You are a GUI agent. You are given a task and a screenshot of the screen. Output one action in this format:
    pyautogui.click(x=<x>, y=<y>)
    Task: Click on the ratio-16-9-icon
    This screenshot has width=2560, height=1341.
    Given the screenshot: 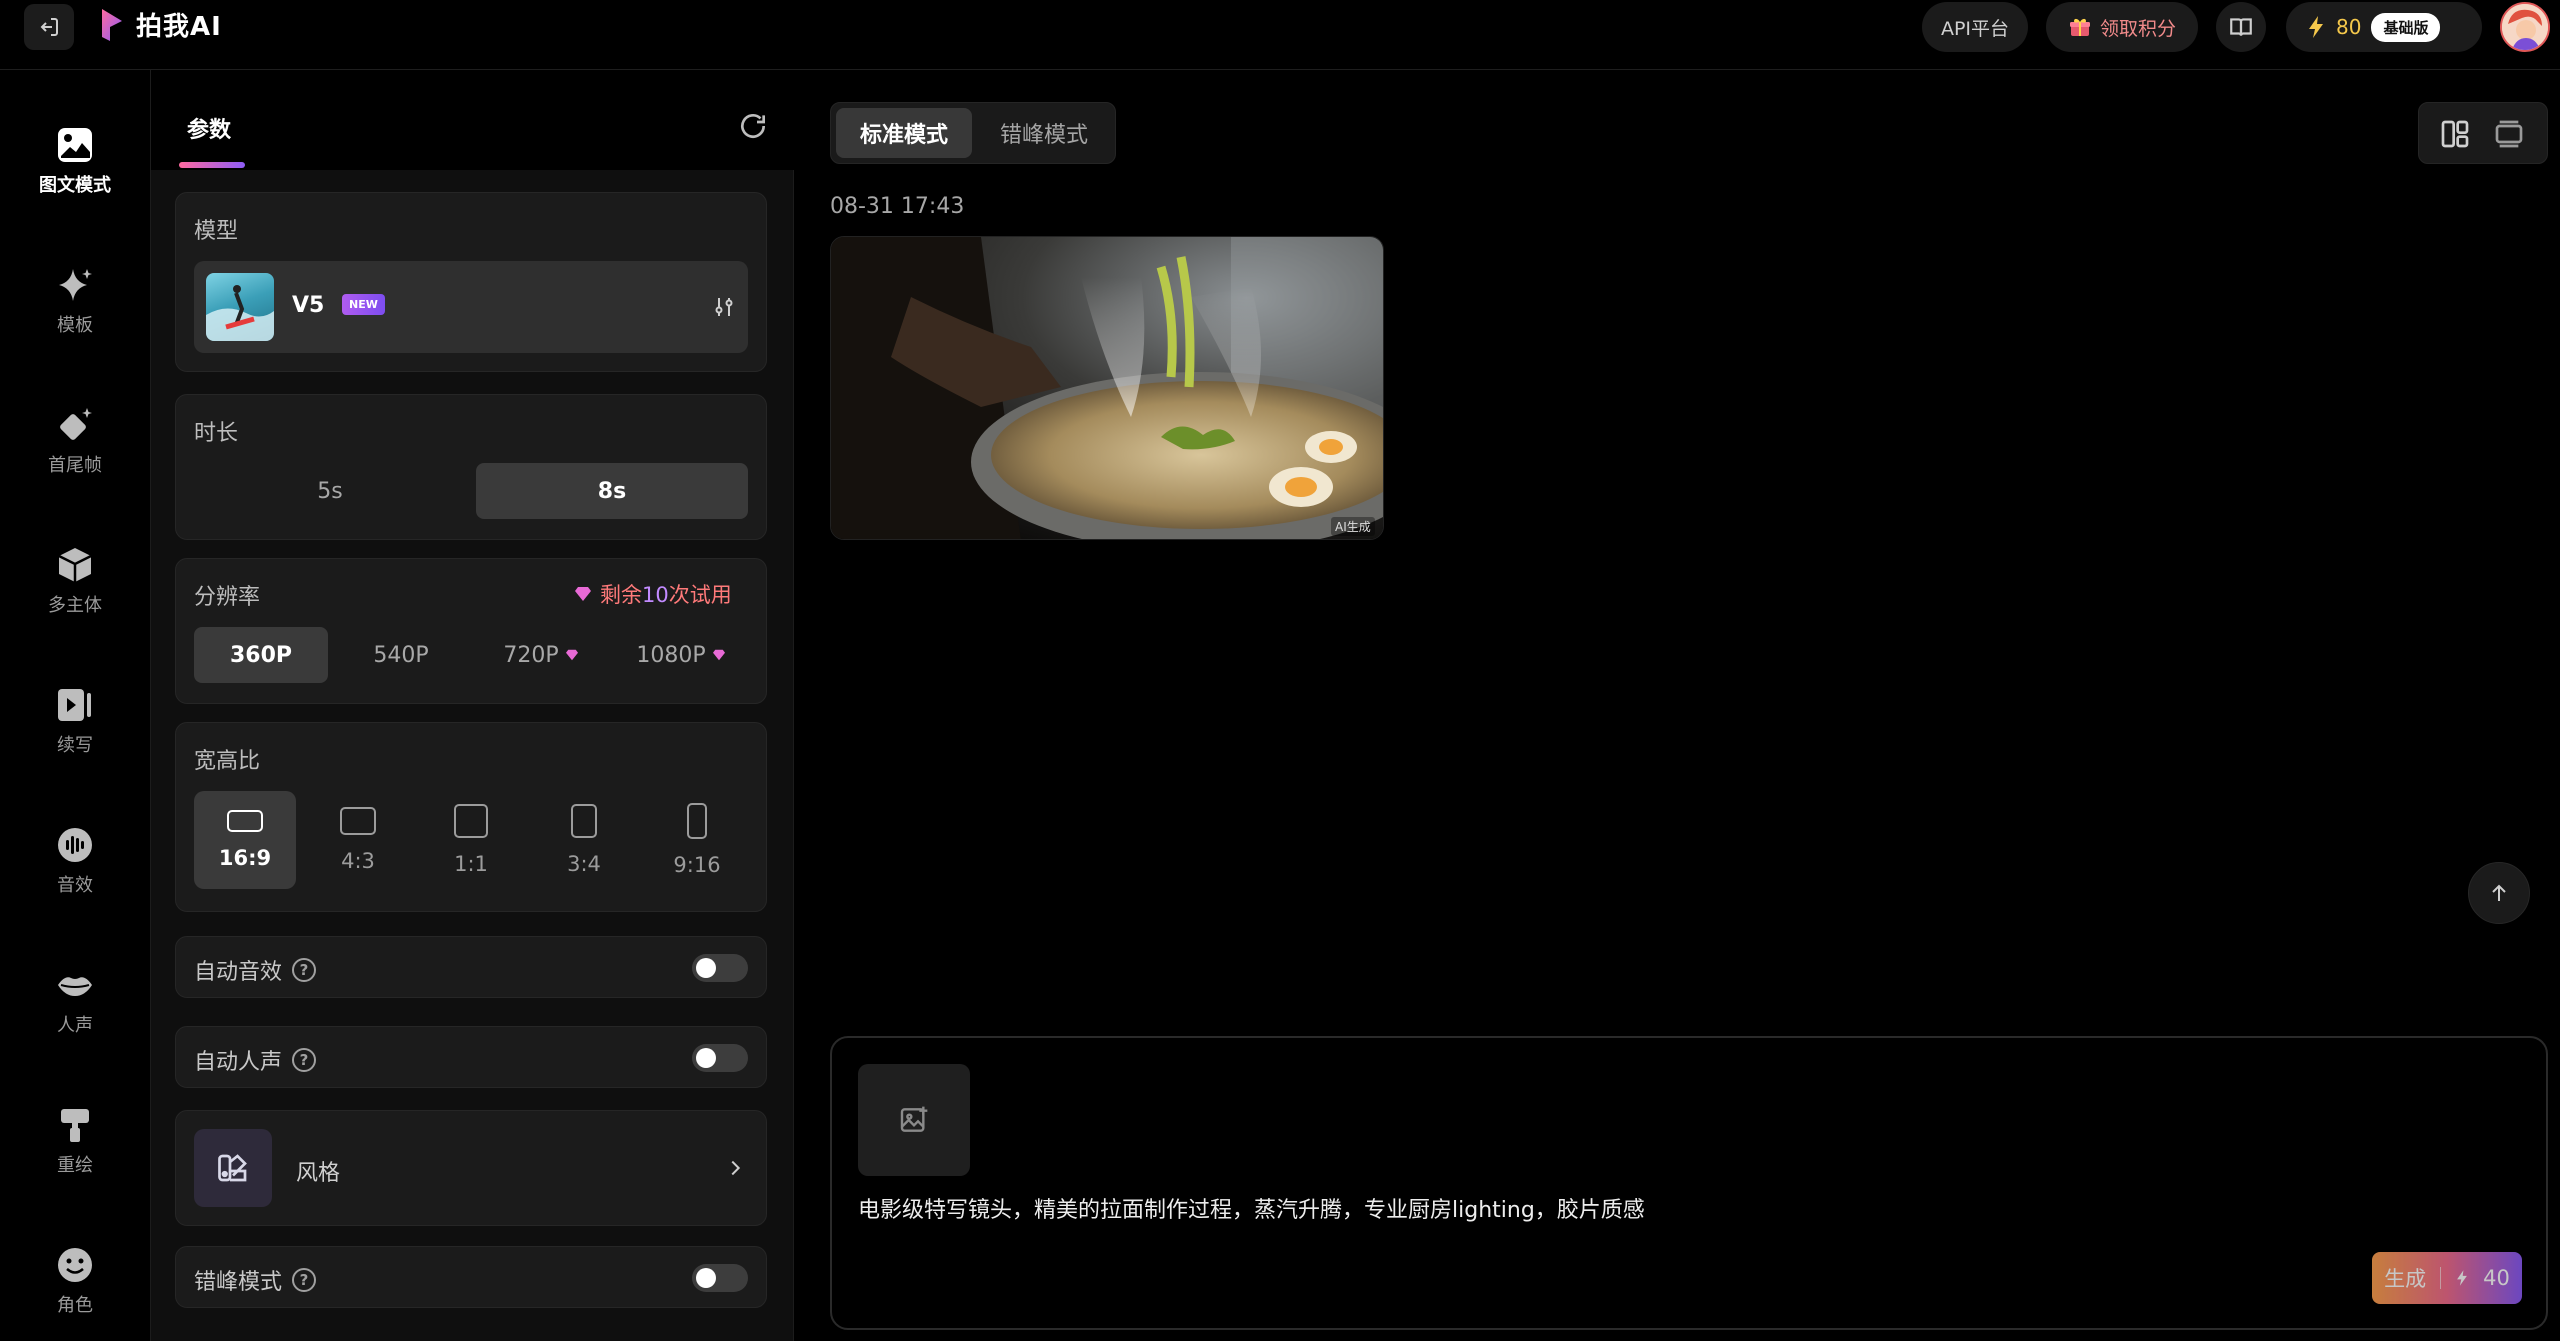 What is the action you would take?
    pyautogui.click(x=245, y=821)
    